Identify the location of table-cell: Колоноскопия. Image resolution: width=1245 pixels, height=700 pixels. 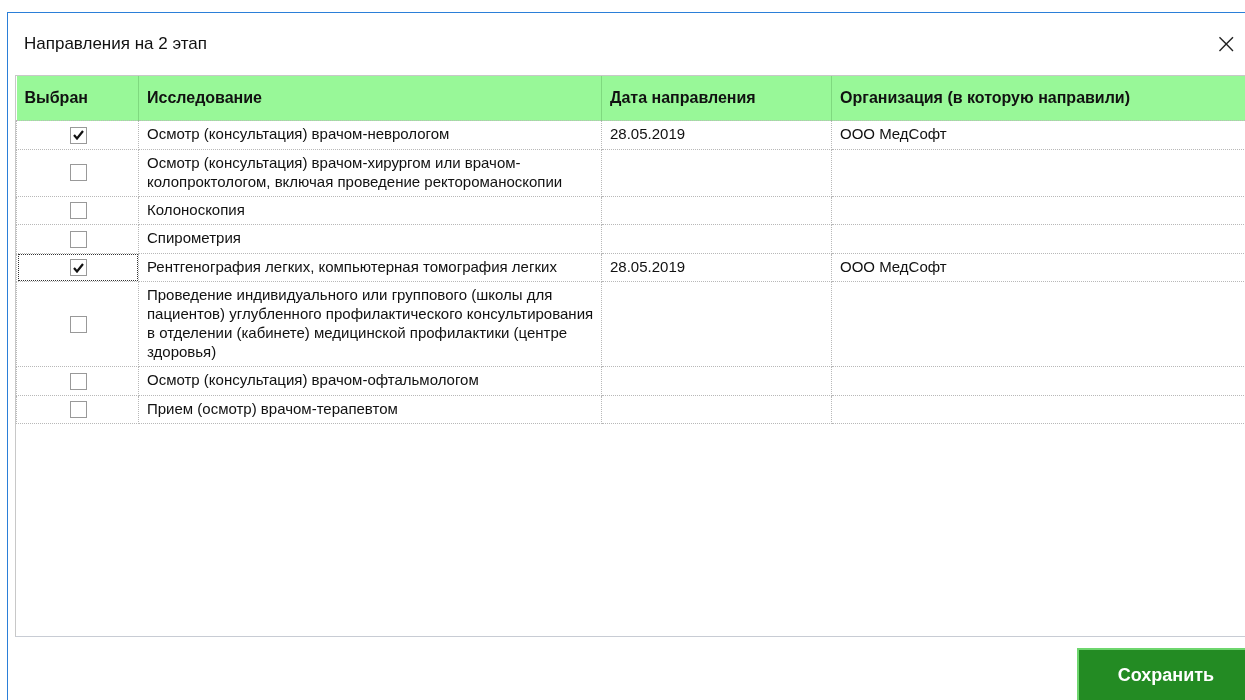
(370, 210).